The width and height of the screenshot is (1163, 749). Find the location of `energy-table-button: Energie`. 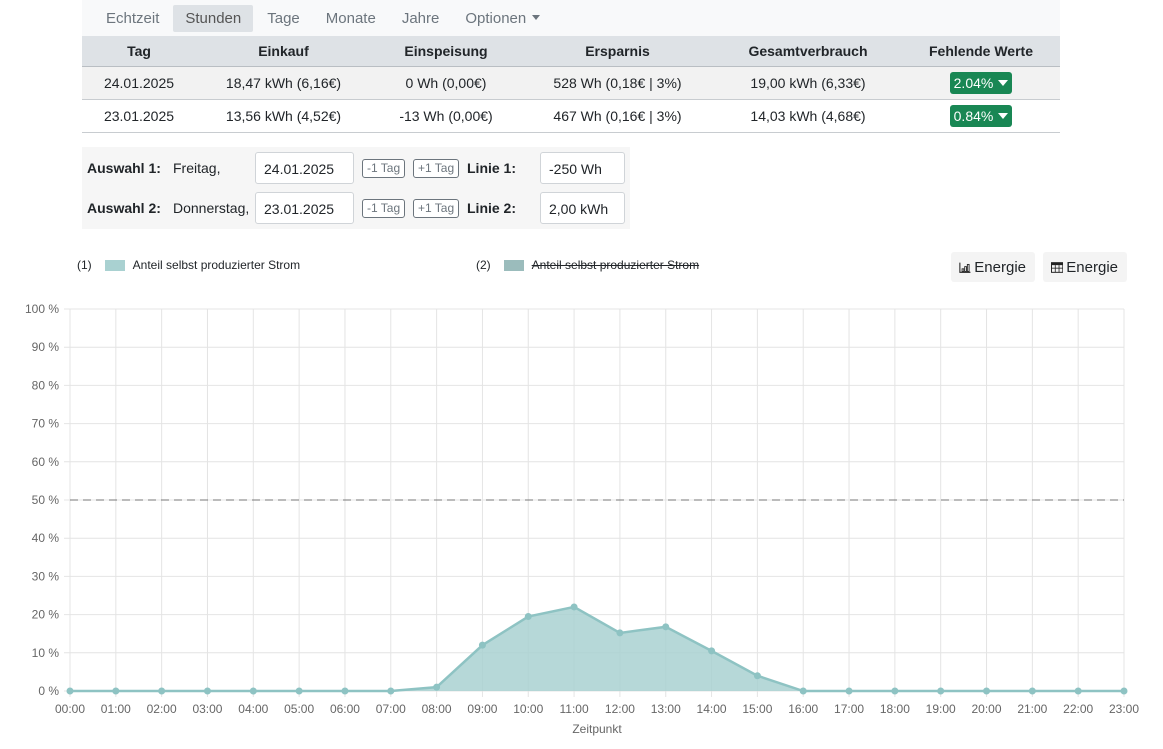

energy-table-button: Energie is located at coordinates (1085, 267).